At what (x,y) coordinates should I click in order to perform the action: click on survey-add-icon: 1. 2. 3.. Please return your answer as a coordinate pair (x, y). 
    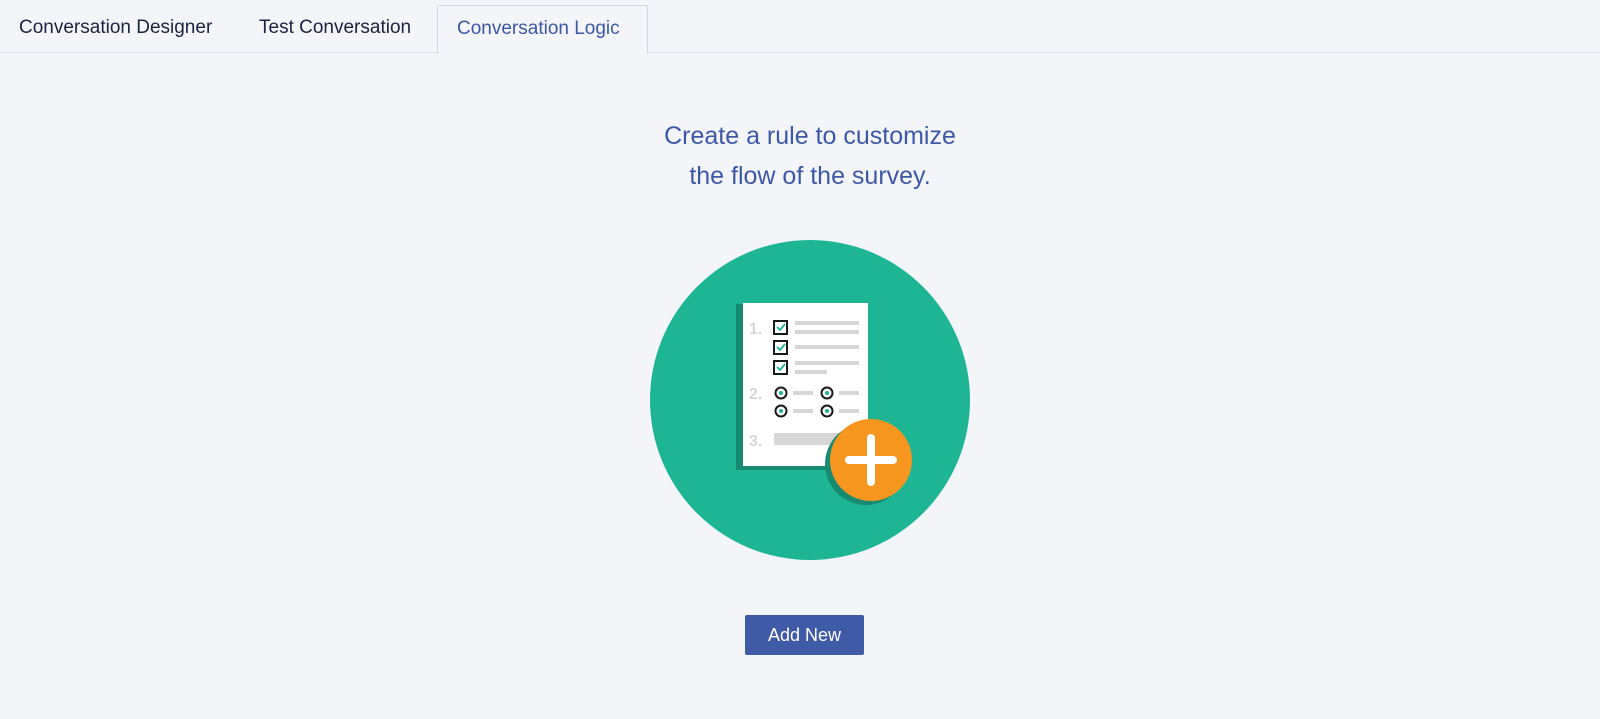
    Looking at the image, I should click on (810, 402).